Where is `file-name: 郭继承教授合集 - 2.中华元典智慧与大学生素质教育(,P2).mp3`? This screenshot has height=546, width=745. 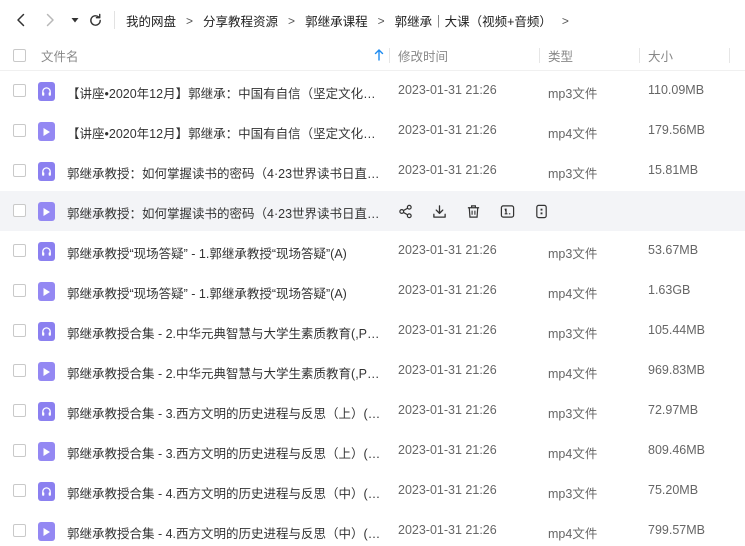
file-name: 郭继承教授合集 - 2.中华元典智慧与大学生素质教育(,P2).mp3 is located at coordinates (224, 332).